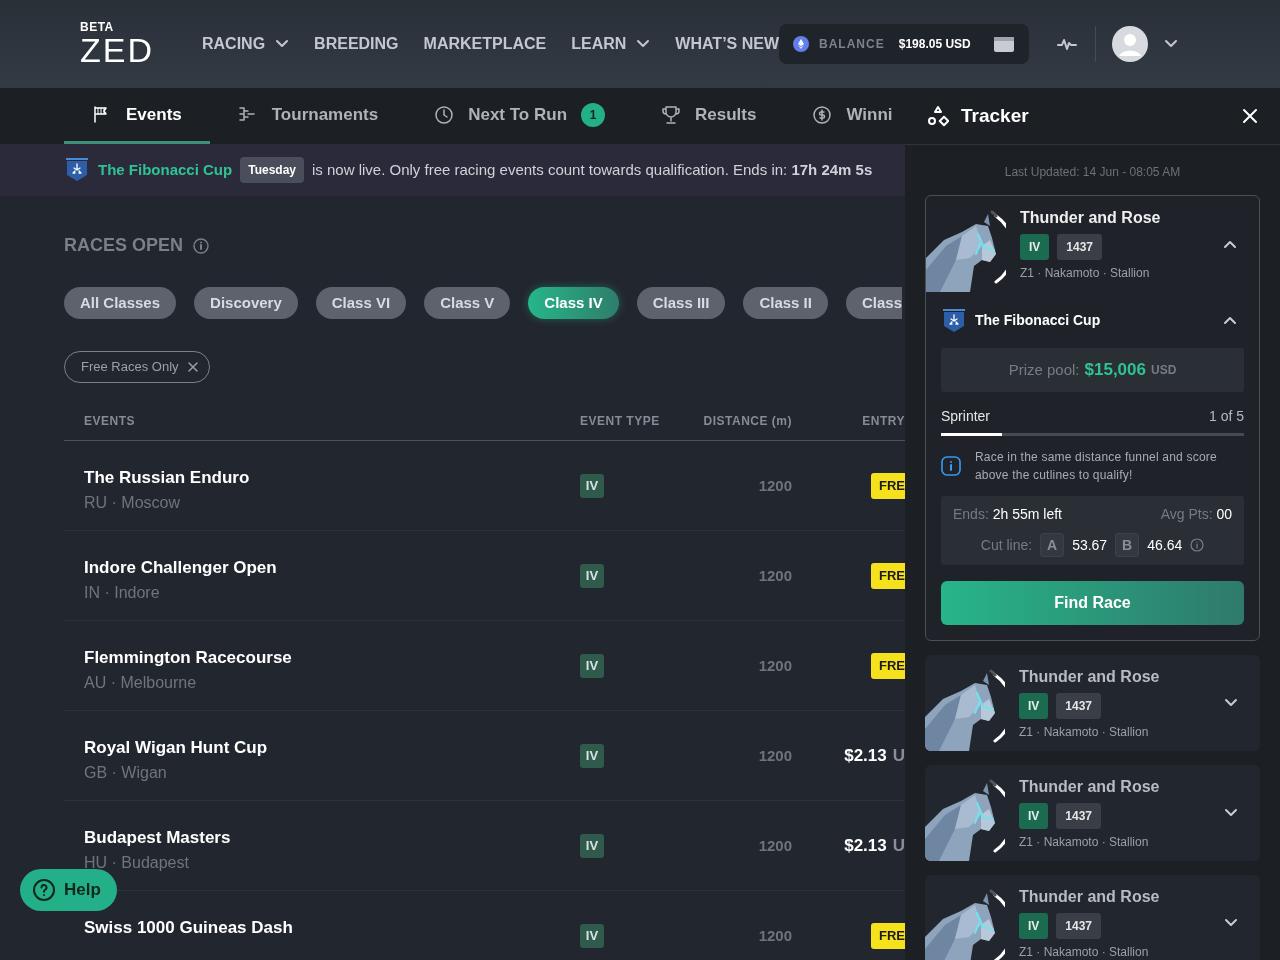  I want to click on close-icon, so click(192, 367).